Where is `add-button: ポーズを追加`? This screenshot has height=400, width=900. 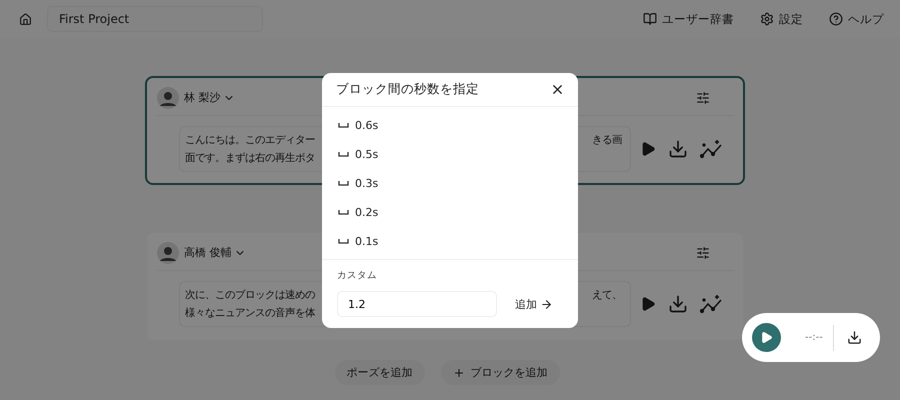
add-button: ポーズを追加 is located at coordinates (379, 372).